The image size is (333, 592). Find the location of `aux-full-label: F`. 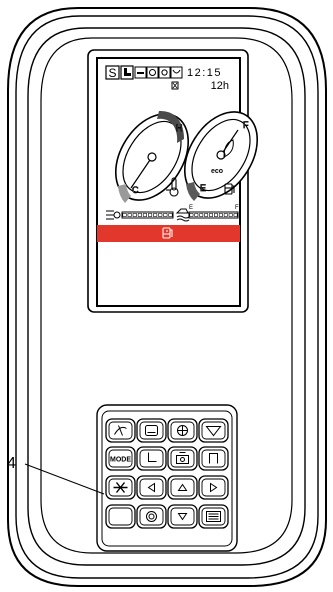

aux-full-label: F is located at coordinates (237, 208).